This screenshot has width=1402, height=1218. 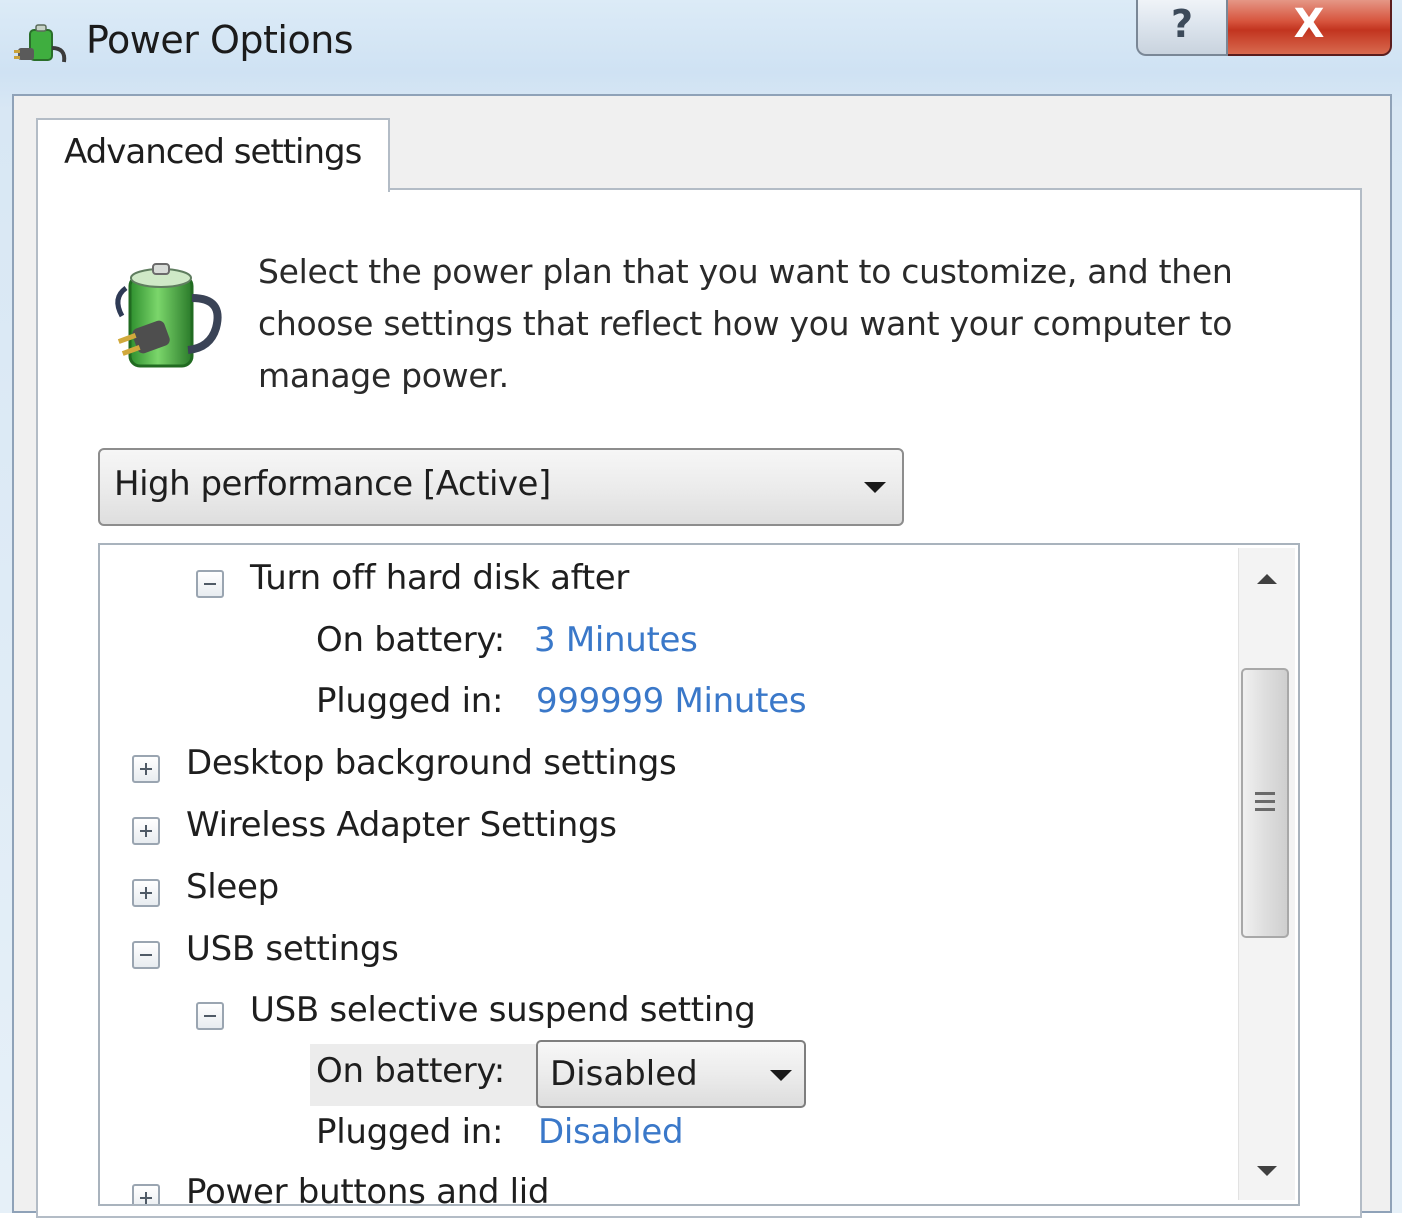 I want to click on usb-on-battery-label: On battery:, so click(x=410, y=1071).